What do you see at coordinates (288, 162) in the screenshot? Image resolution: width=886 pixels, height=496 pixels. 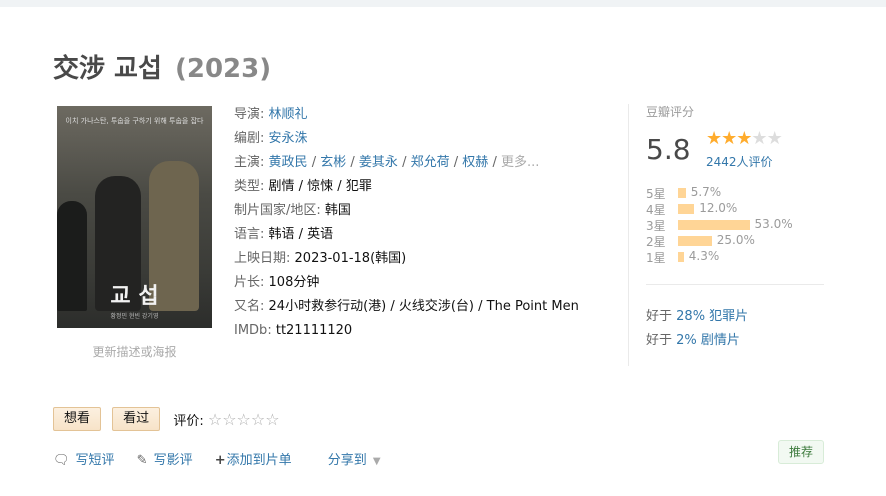 I see `cast-link: 黄政民` at bounding box center [288, 162].